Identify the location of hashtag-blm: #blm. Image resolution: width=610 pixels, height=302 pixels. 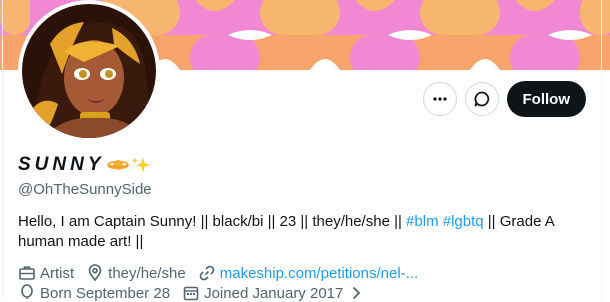
(422, 221).